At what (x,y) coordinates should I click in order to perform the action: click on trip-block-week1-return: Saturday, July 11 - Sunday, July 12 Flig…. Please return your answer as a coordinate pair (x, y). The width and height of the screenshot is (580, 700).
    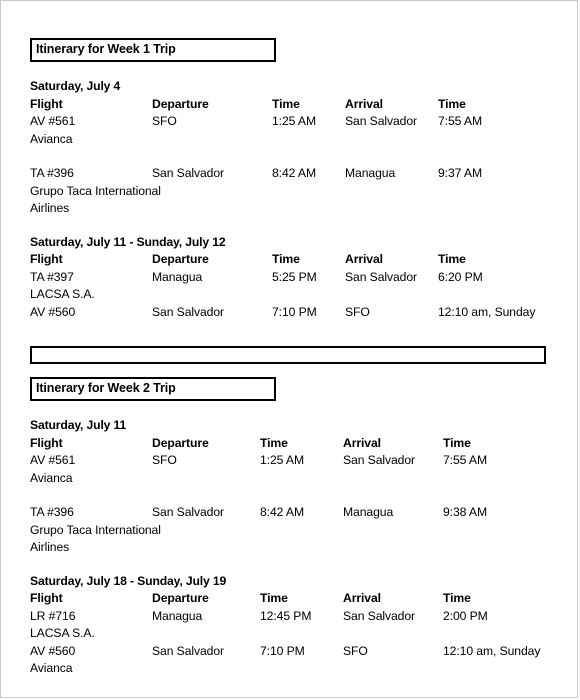
    Looking at the image, I should click on (290, 278).